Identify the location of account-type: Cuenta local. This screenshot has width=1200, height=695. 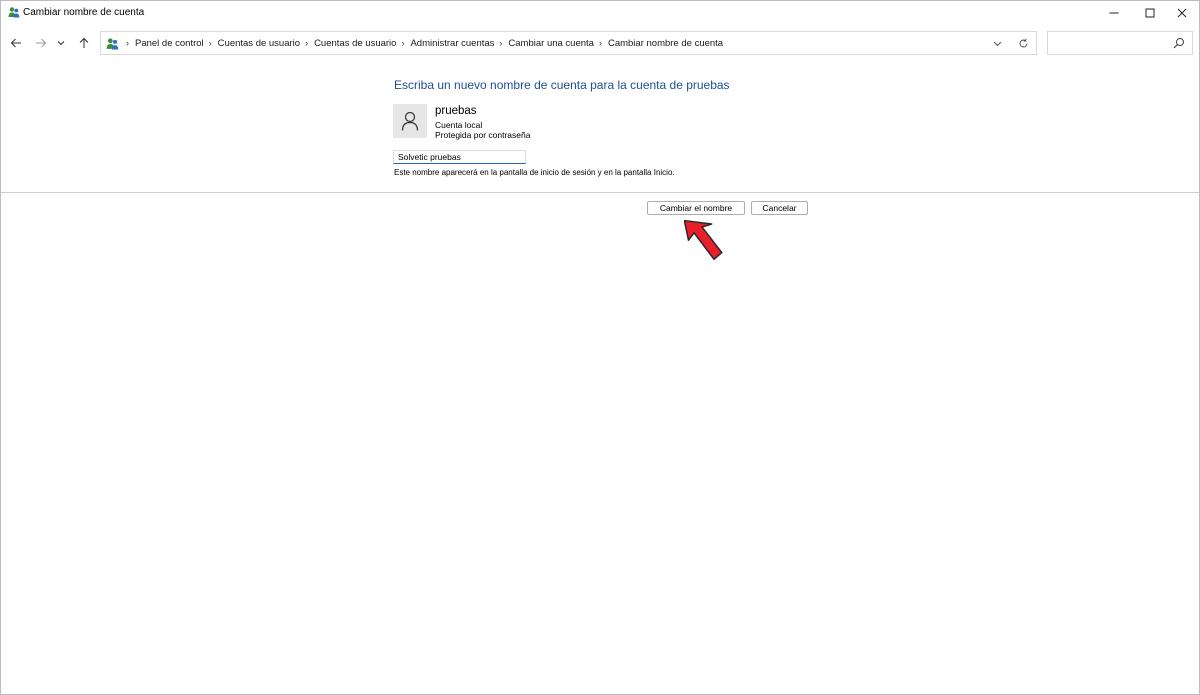
(459, 125).